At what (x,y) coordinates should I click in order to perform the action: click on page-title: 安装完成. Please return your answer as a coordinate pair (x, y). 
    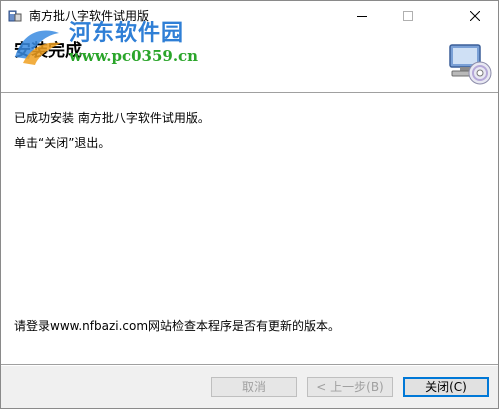
    Looking at the image, I should click on (48, 51).